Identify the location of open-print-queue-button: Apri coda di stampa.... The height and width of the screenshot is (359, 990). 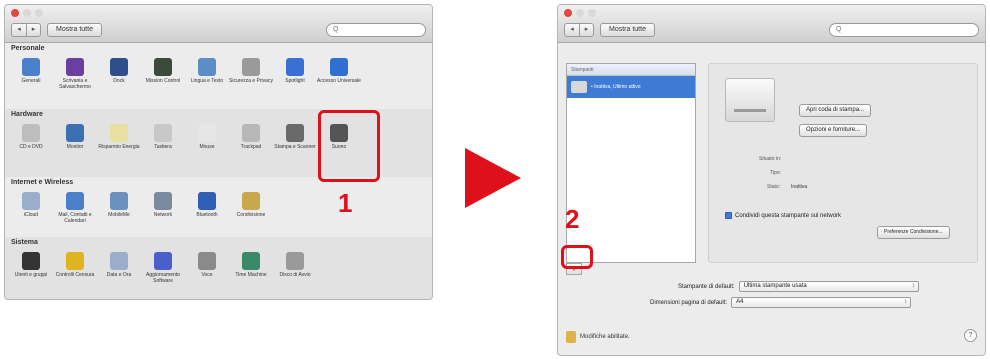
(835, 110).